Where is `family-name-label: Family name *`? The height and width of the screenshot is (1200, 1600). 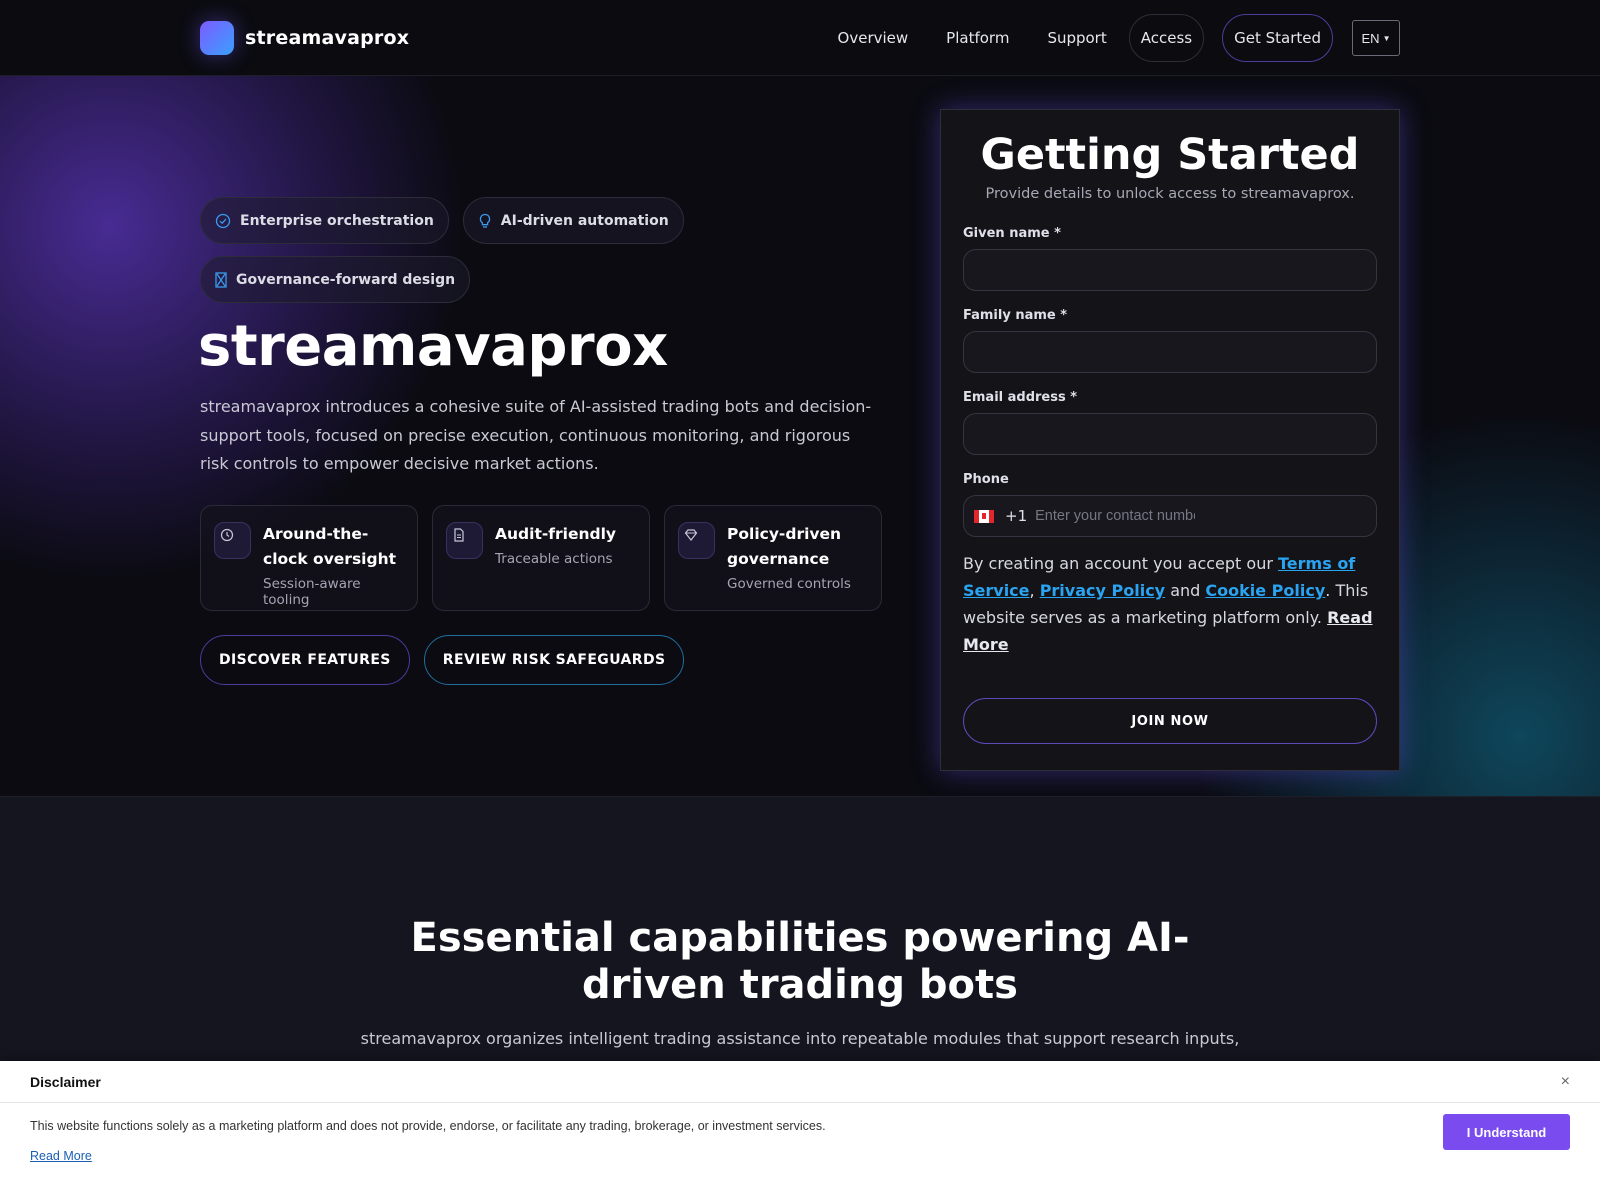 family-name-label: Family name * is located at coordinates (1015, 315).